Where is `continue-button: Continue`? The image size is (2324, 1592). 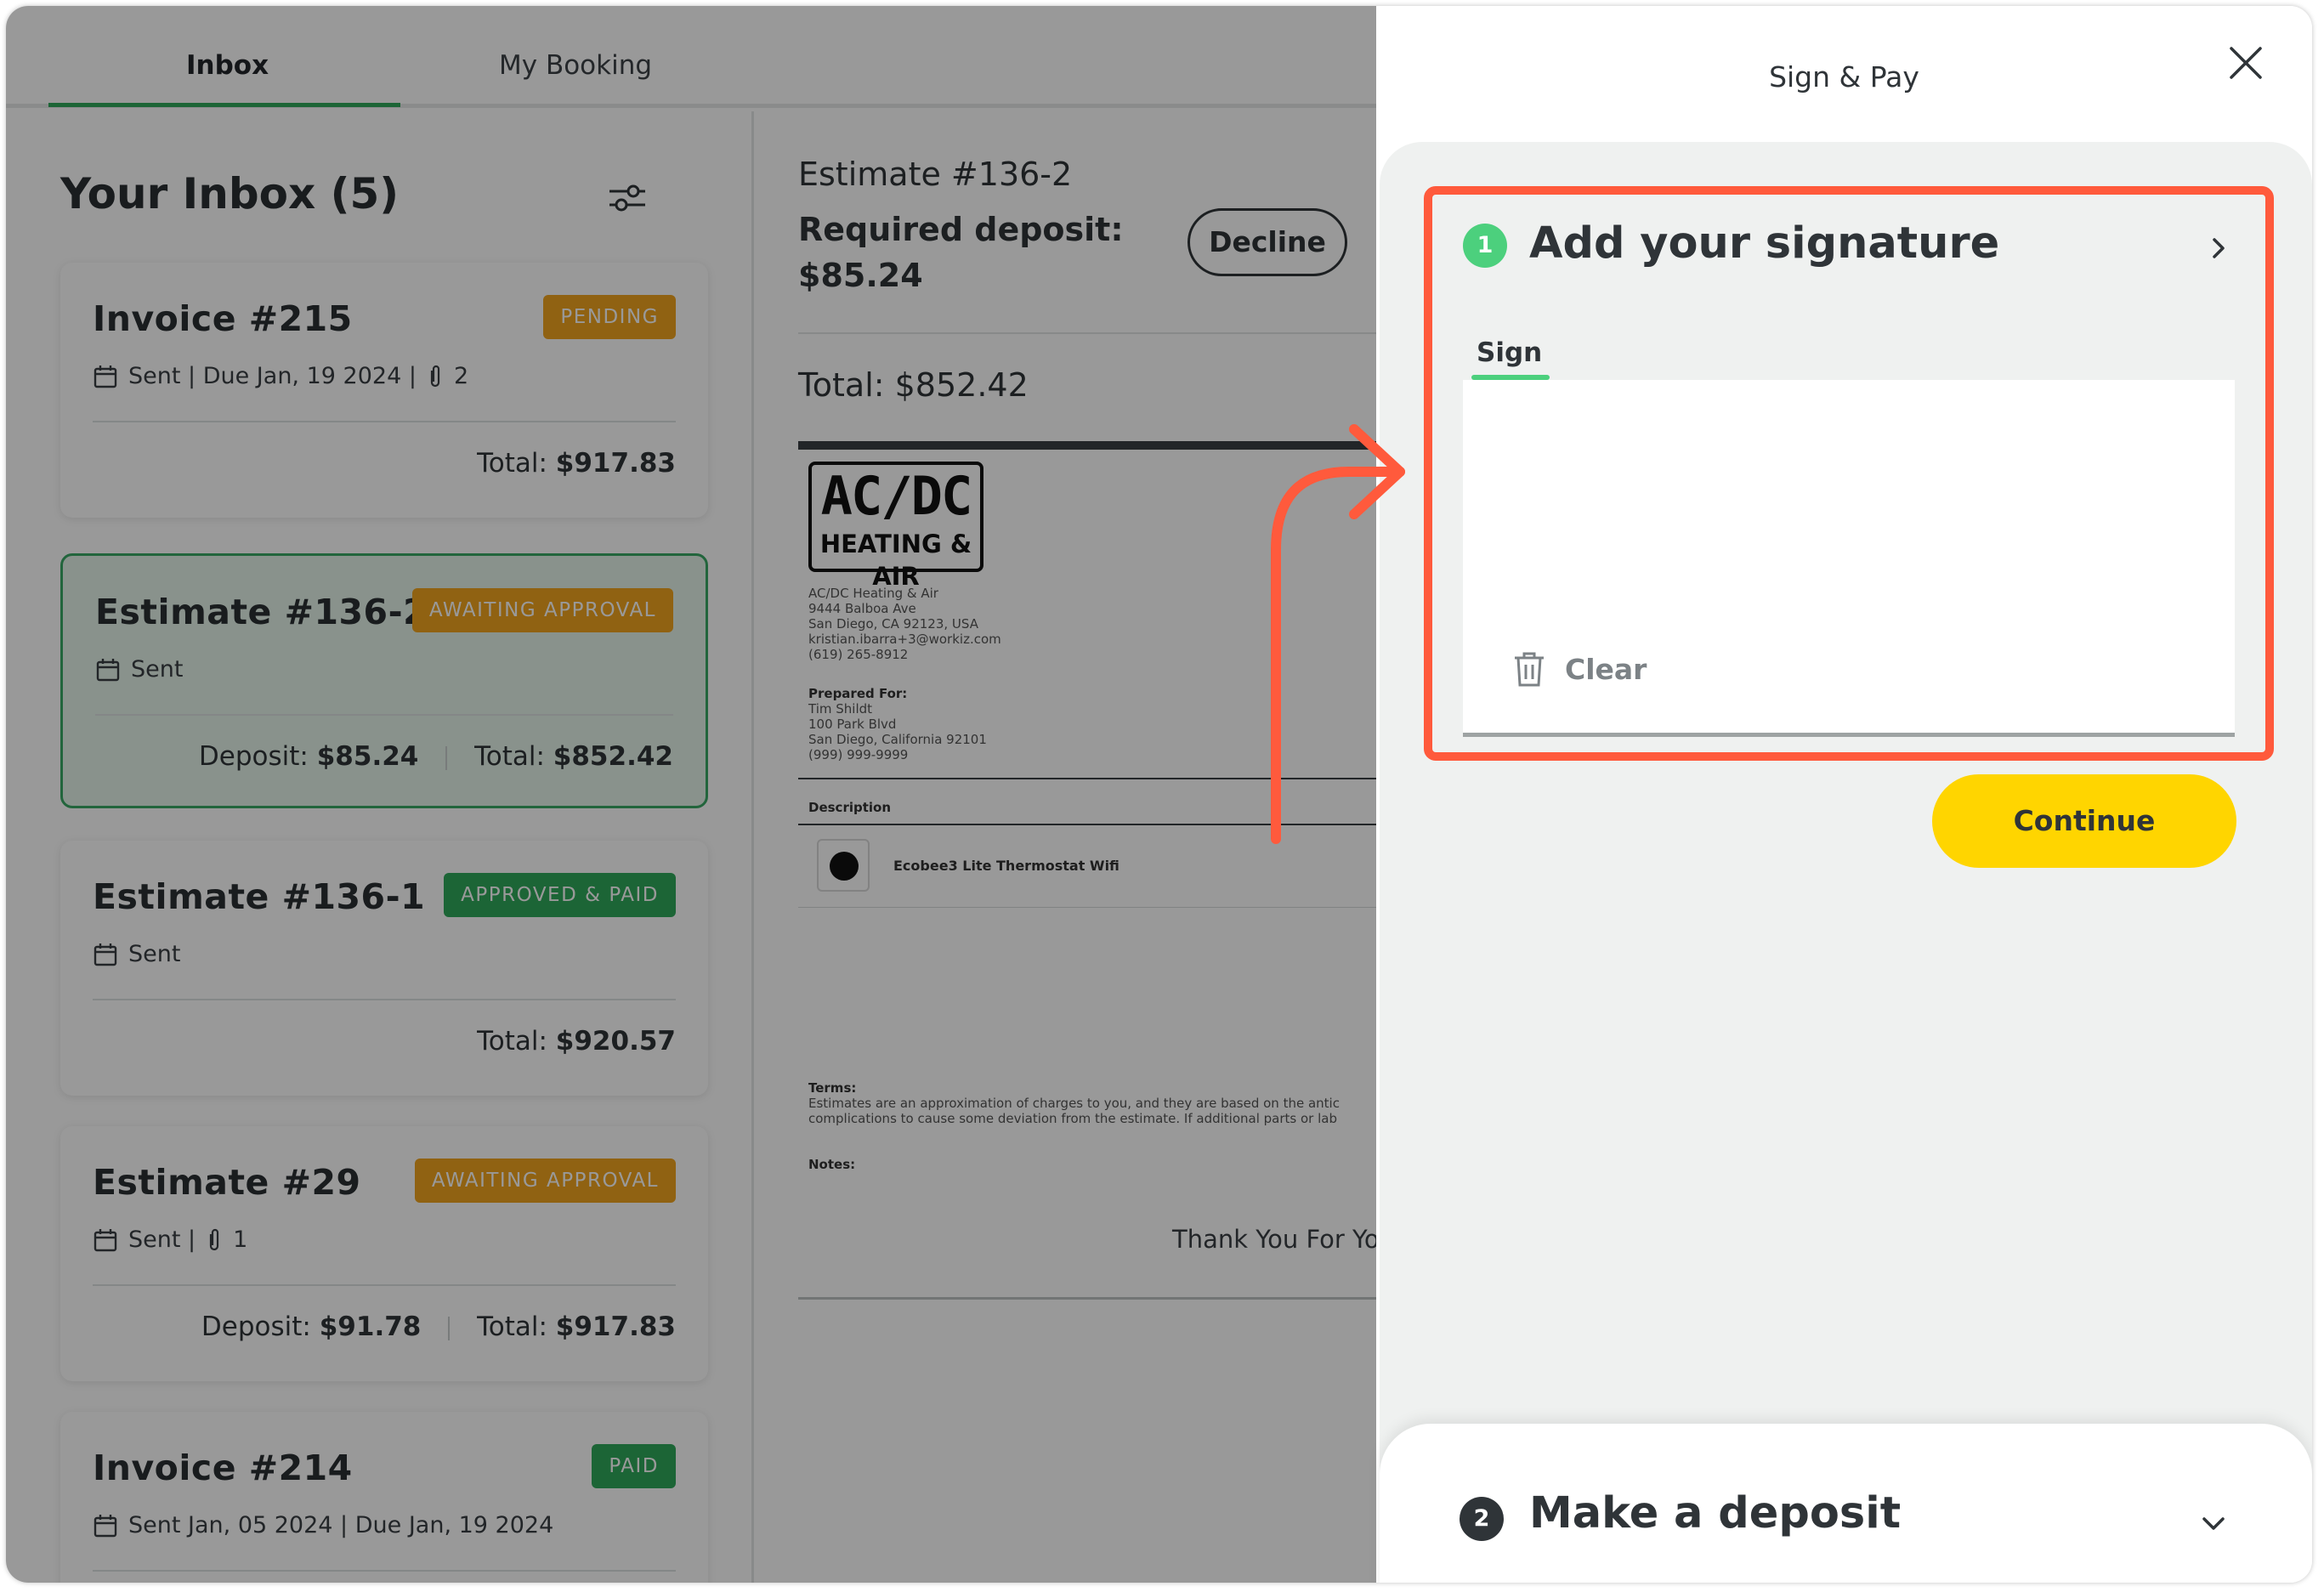
continue-button: Continue is located at coordinates (2084, 821).